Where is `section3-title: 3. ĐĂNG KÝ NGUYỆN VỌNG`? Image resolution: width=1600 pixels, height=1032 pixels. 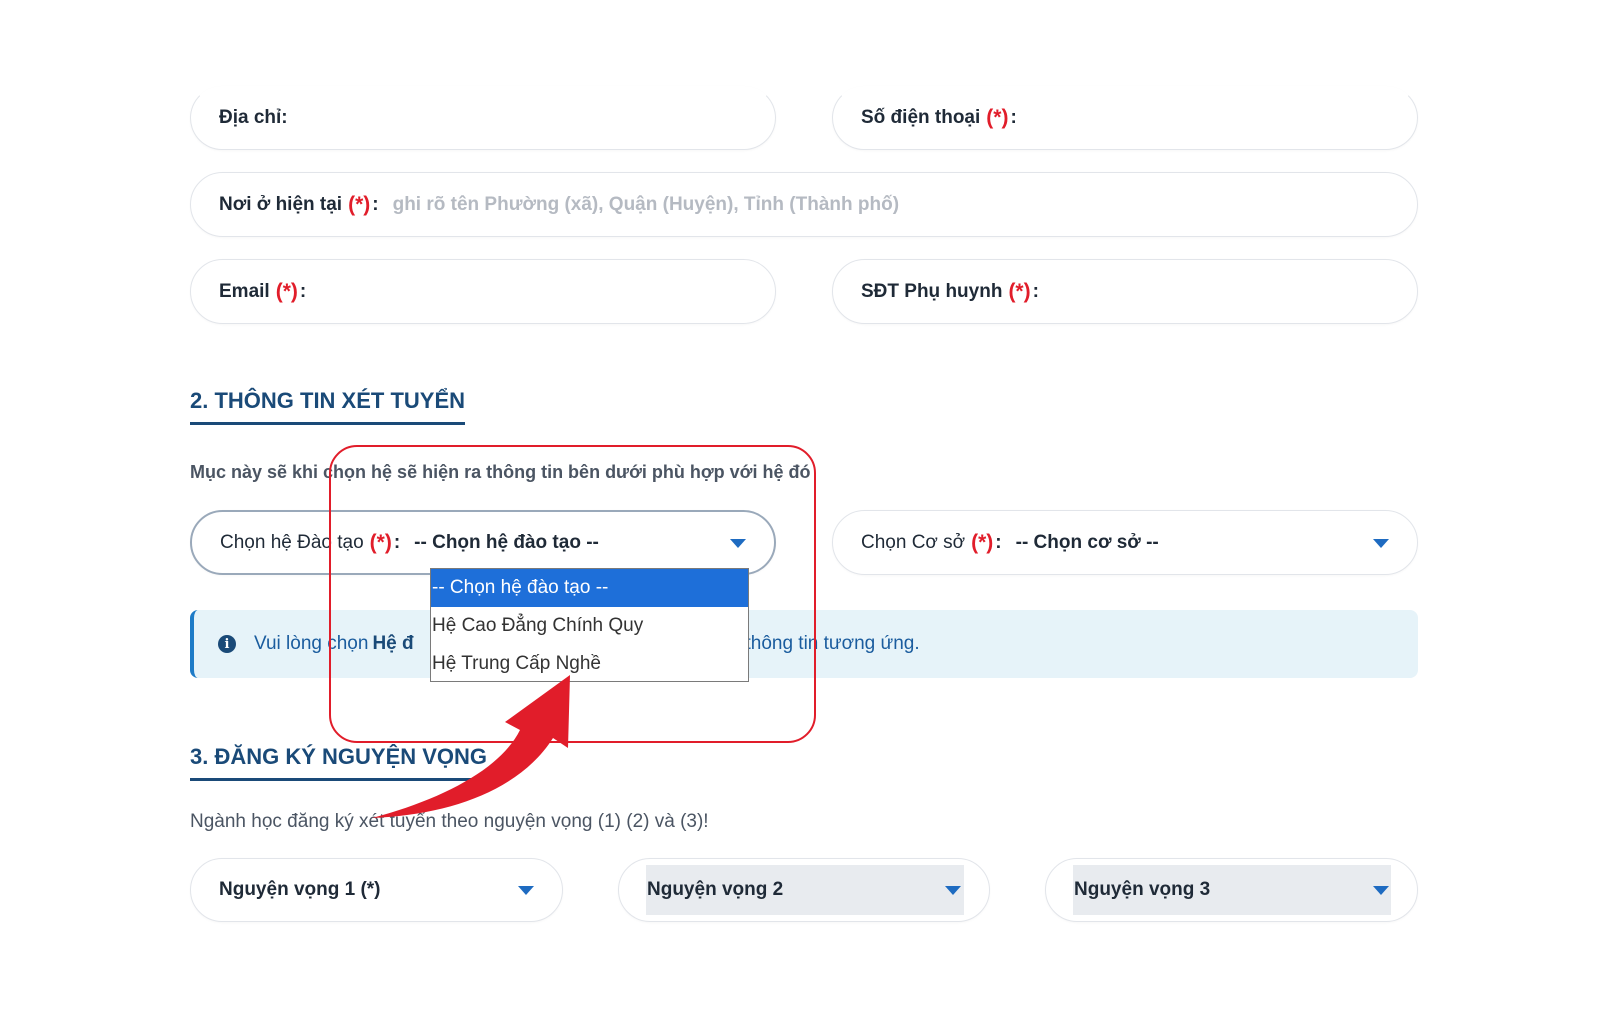
section3-title: 3. ĐĂNG KÝ NGUYỆN VỌNG is located at coordinates (339, 762).